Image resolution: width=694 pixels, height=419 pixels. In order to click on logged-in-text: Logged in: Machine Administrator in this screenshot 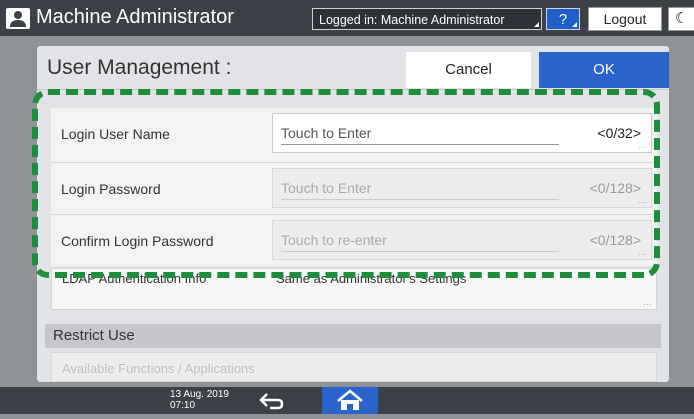, I will do `click(412, 20)`.